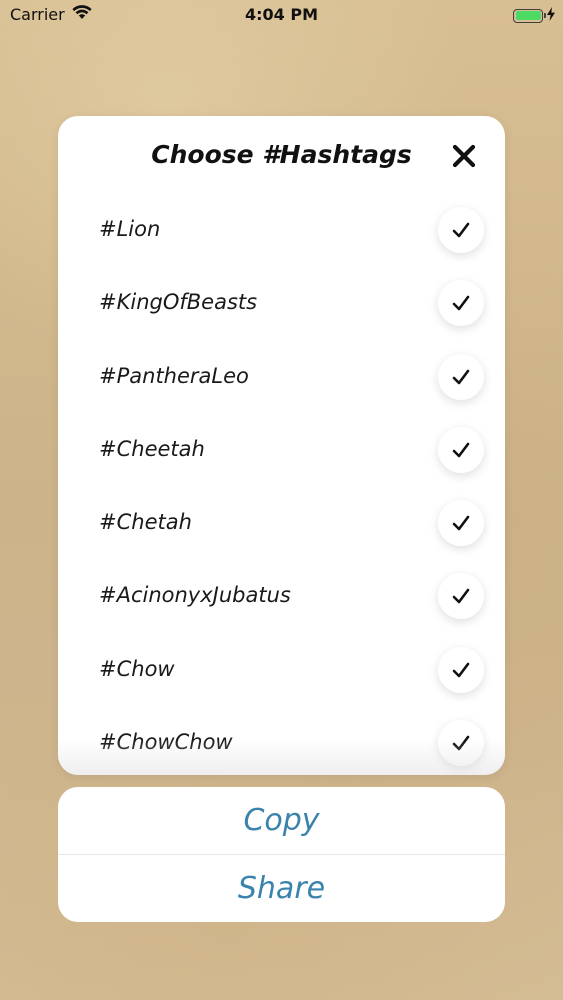 The height and width of the screenshot is (1000, 563). I want to click on close-icon, so click(464, 156).